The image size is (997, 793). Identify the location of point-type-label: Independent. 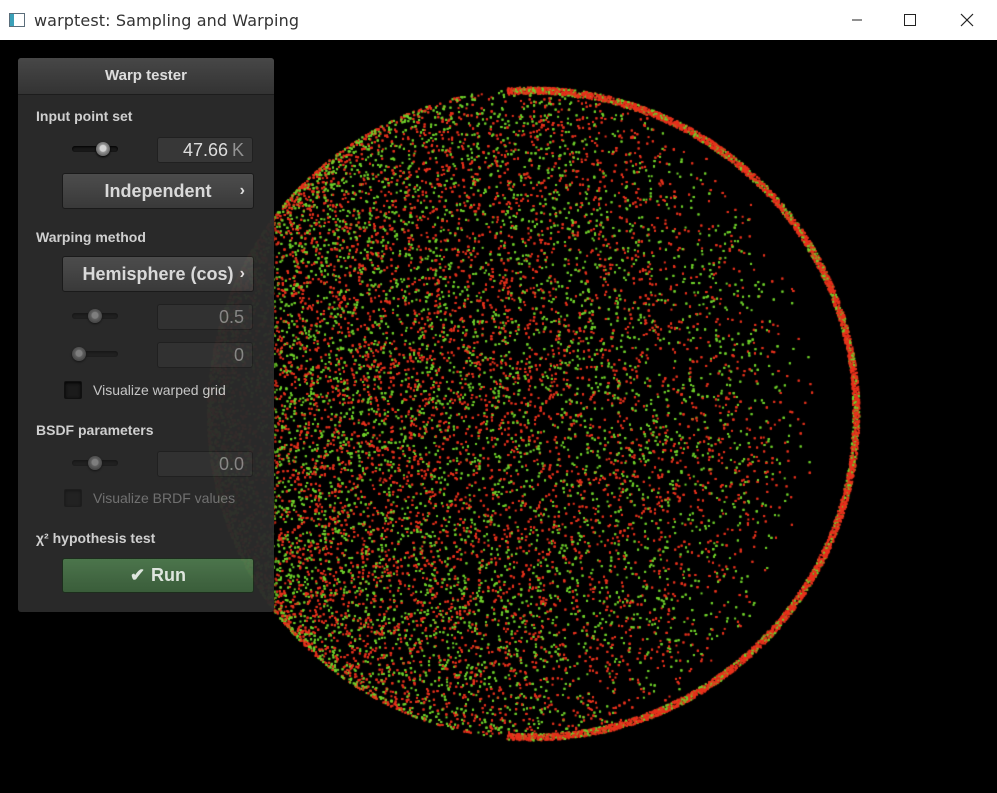
(158, 191).